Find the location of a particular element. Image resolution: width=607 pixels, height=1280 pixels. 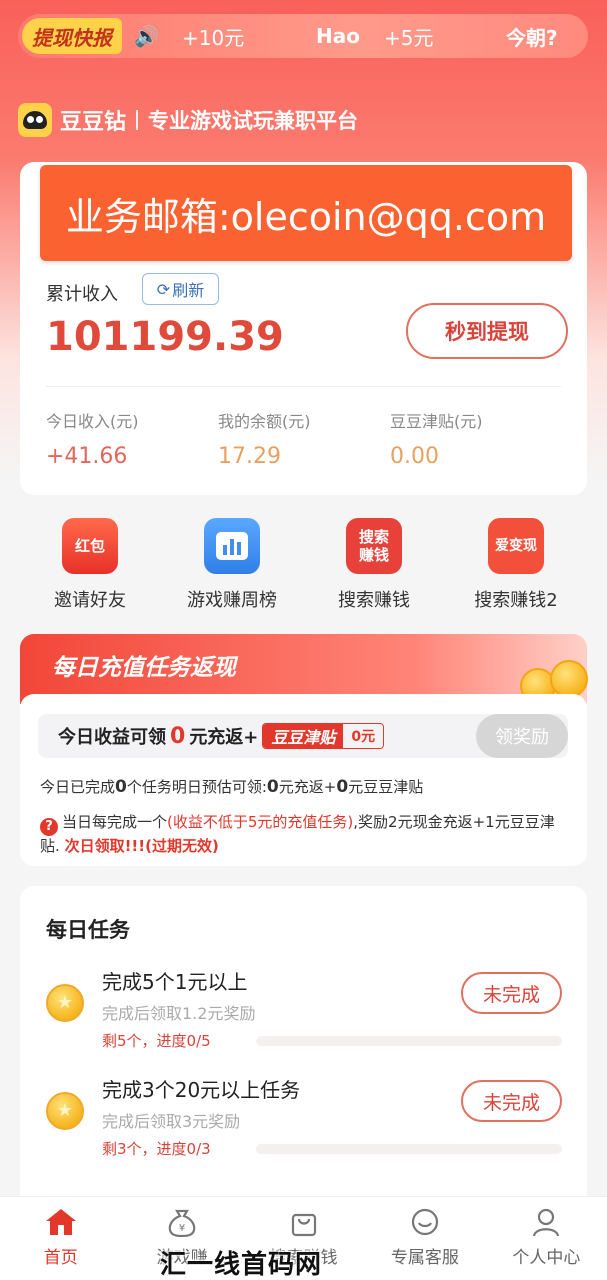

refresh-icon: ⟳ is located at coordinates (163, 289).